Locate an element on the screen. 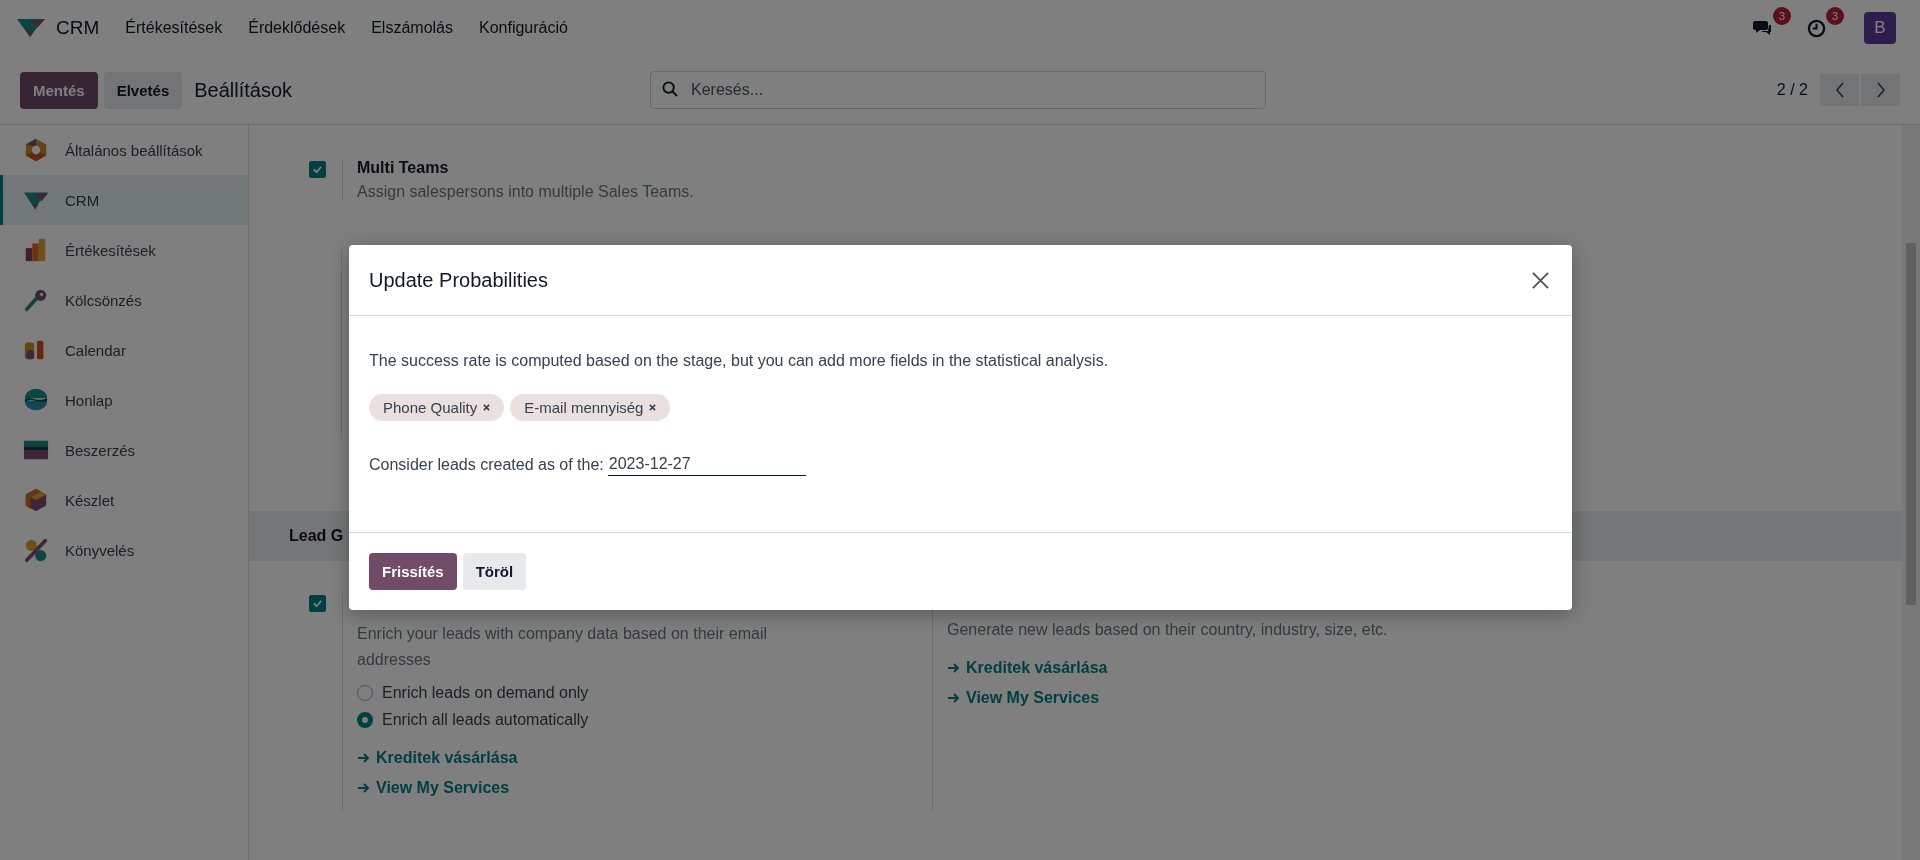 This screenshot has width=1920, height=860. dialog-button: Töröl is located at coordinates (494, 571).